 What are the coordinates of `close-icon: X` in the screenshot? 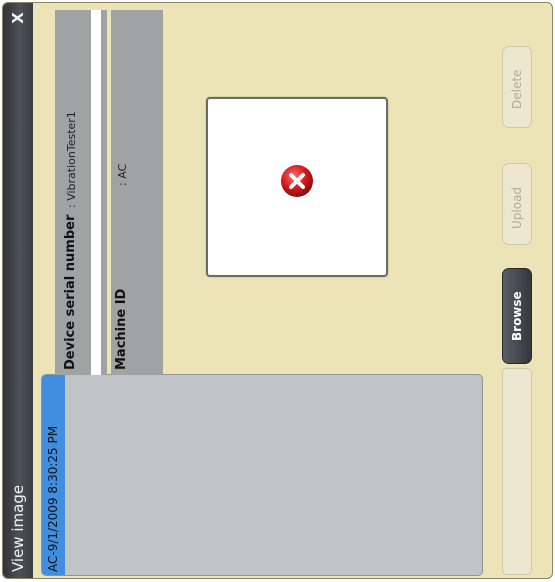 It's located at (17, 18).